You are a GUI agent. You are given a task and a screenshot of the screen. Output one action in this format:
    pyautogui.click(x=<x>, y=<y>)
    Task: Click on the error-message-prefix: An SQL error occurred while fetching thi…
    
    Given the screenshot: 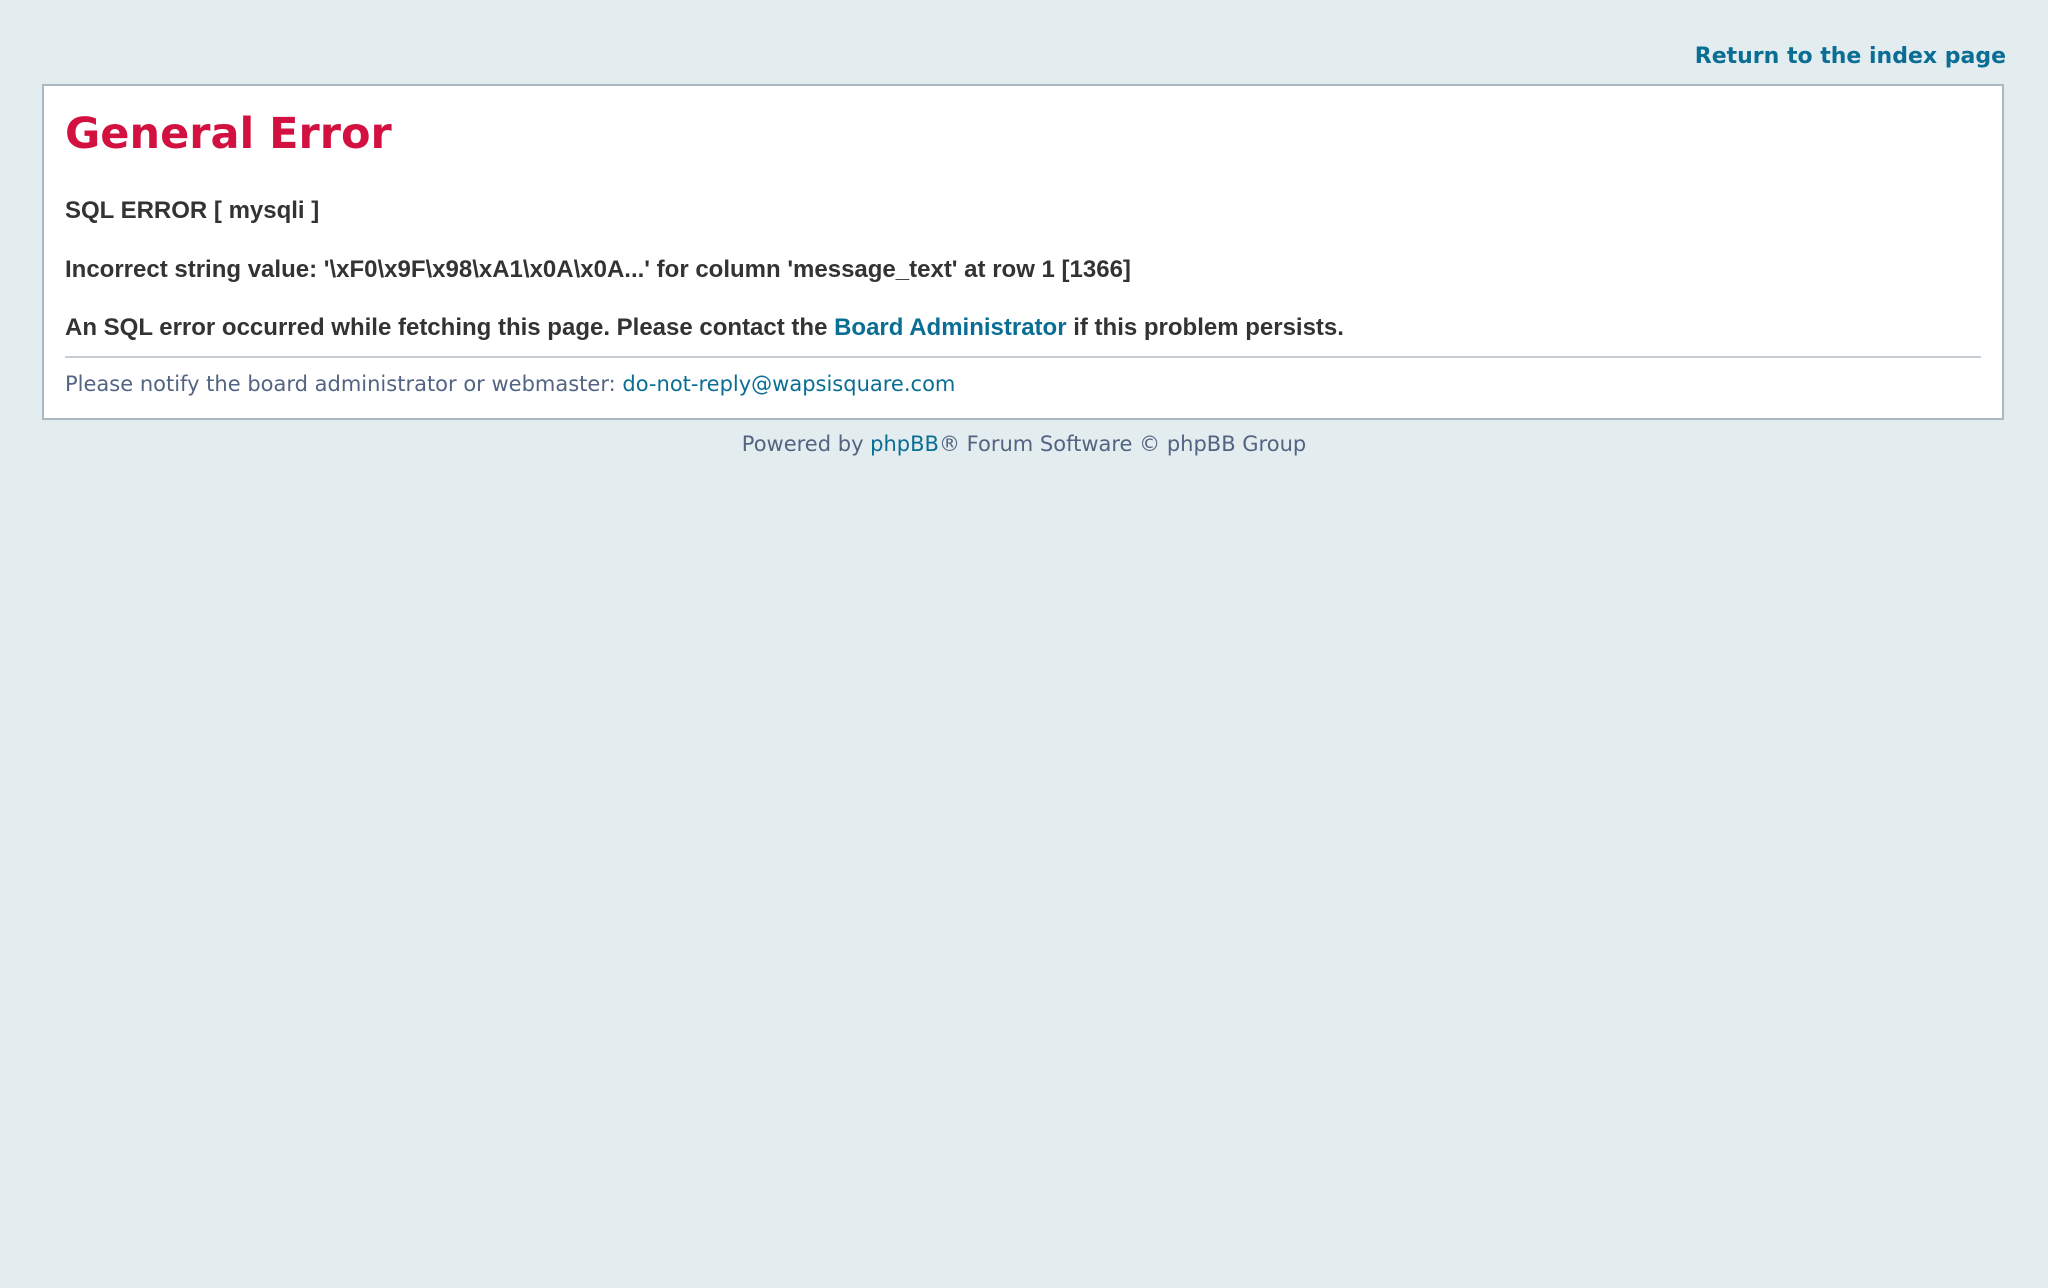 What is the action you would take?
    pyautogui.click(x=450, y=327)
    